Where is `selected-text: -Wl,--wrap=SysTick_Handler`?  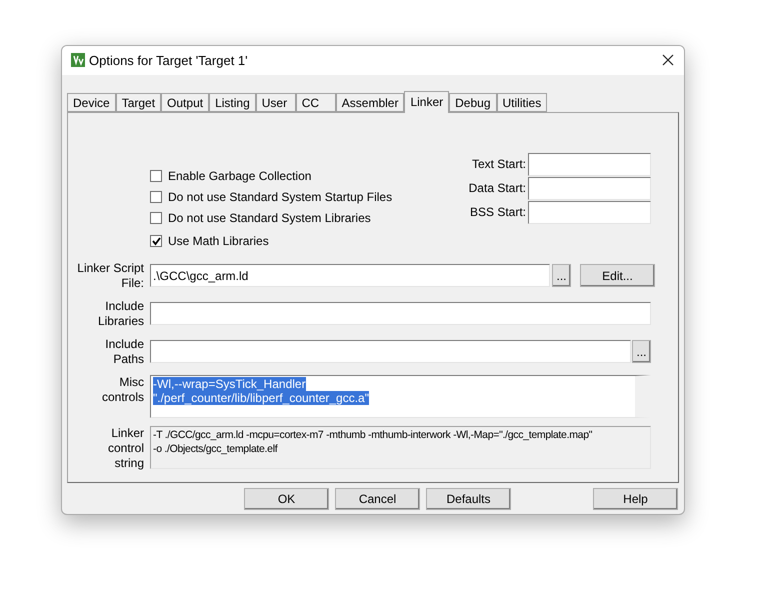 selected-text: -Wl,--wrap=SysTick_Handler is located at coordinates (229, 383).